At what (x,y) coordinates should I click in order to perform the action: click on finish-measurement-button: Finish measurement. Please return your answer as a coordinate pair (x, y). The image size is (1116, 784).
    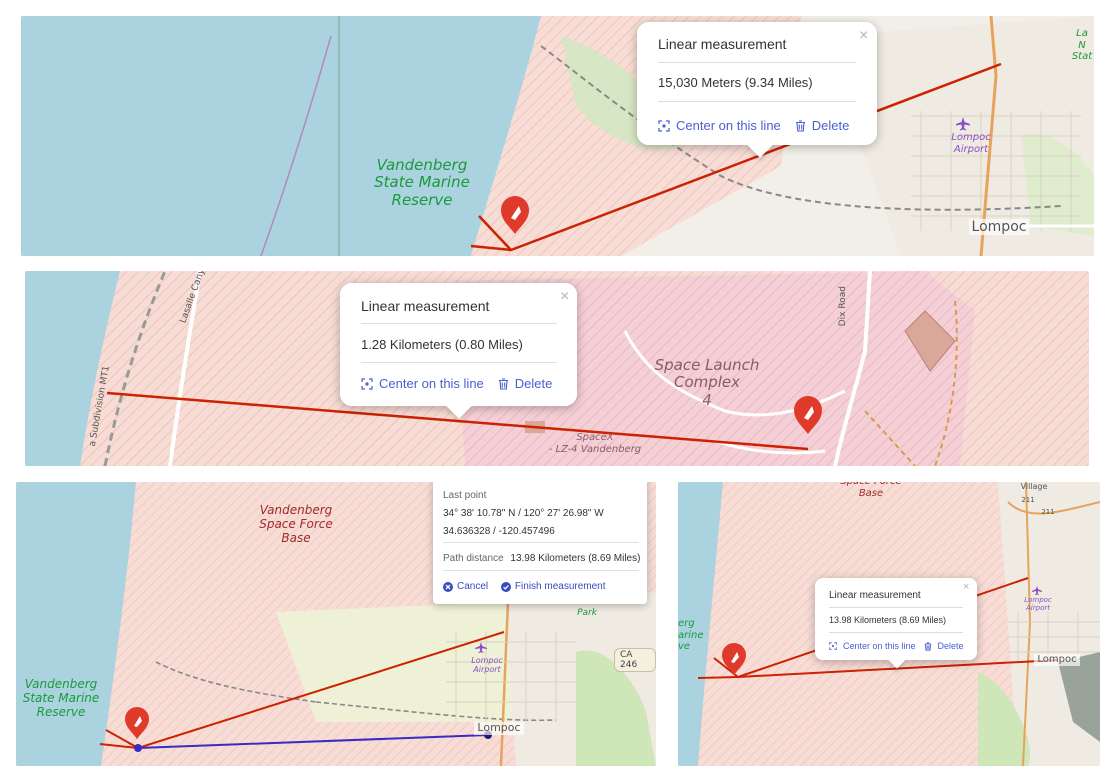
    Looking at the image, I should click on (553, 586).